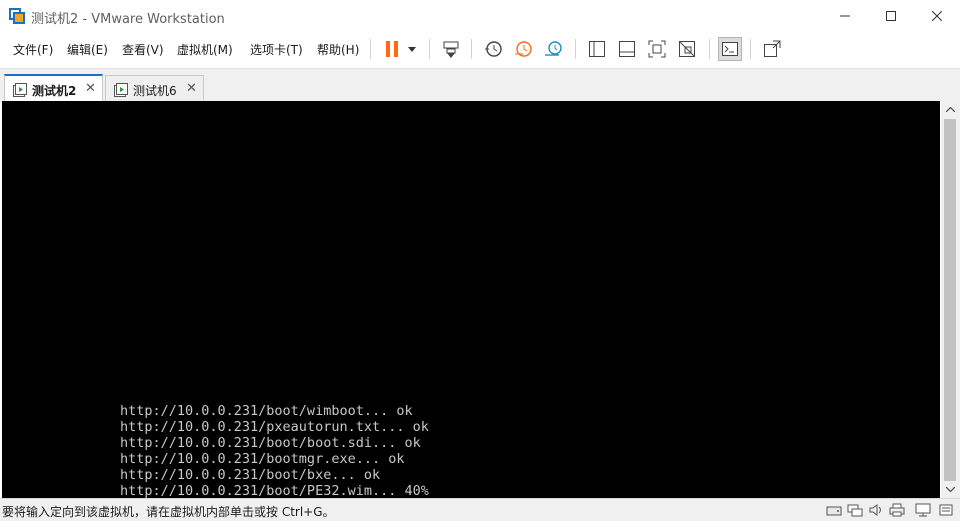 The image size is (960, 521). Describe the element at coordinates (262, 459) in the screenshot. I see `console-line: http://10.0.0.231/bootmgr.exe... ok` at that location.